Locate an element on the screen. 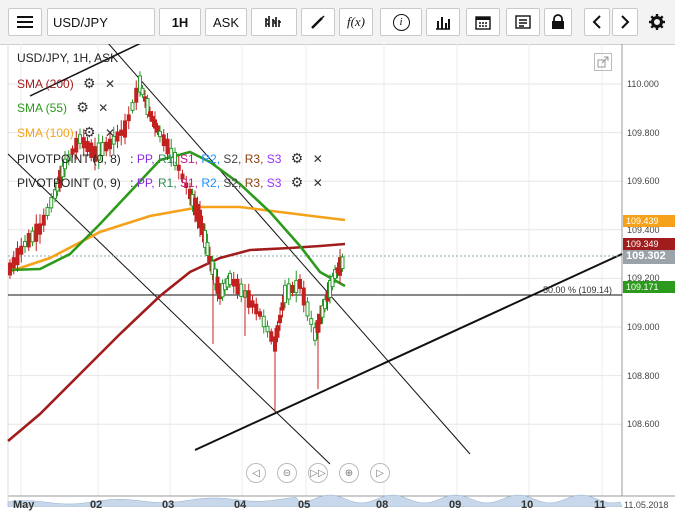  prev-icon is located at coordinates (597, 22).